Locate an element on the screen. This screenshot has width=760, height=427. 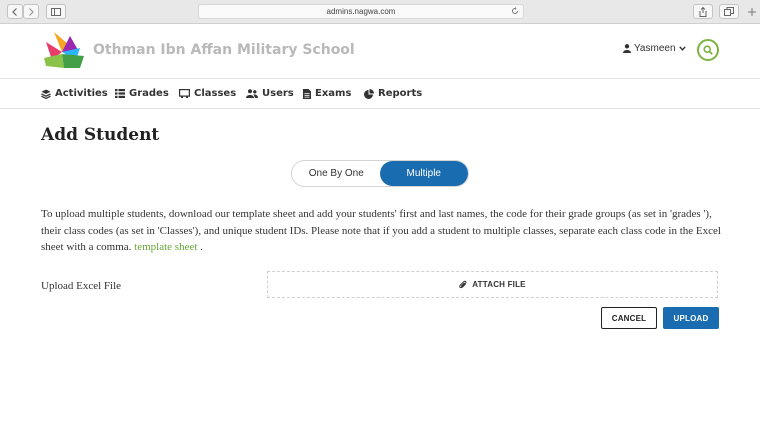
user-icon is located at coordinates (627, 48).